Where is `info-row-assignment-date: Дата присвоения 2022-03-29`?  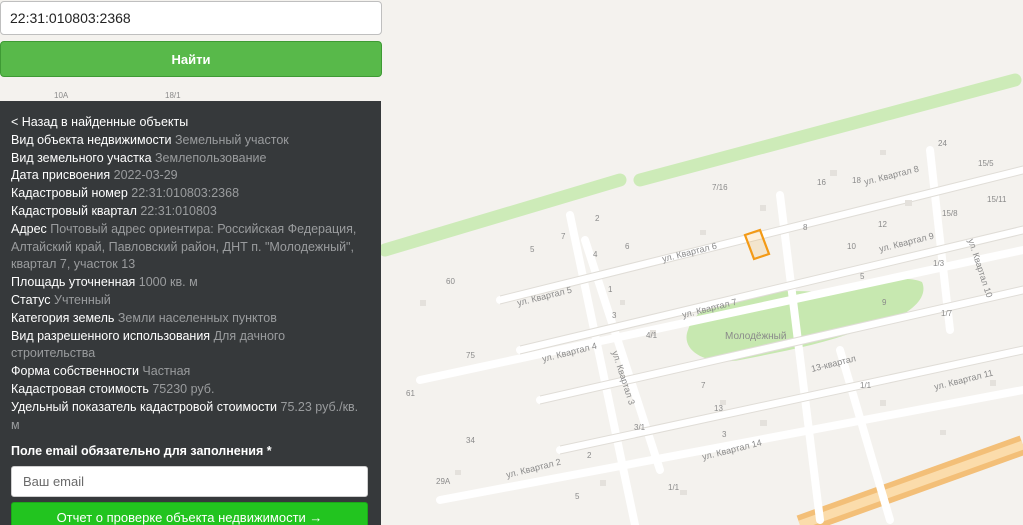
info-row-assignment-date: Дата присвоения 2022-03-29 is located at coordinates (94, 175).